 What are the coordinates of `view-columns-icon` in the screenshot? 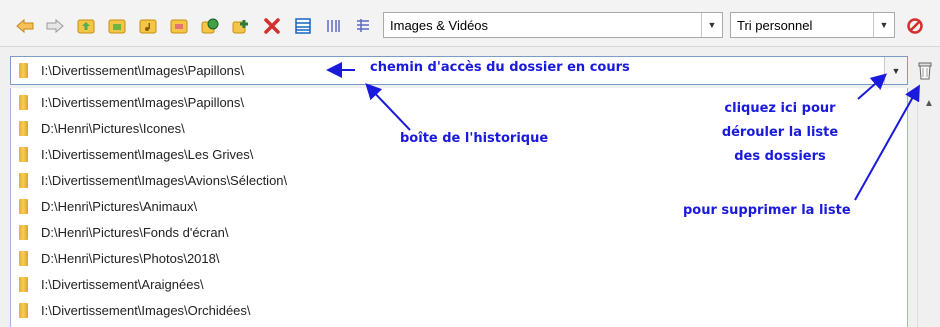 It's located at (333, 26).